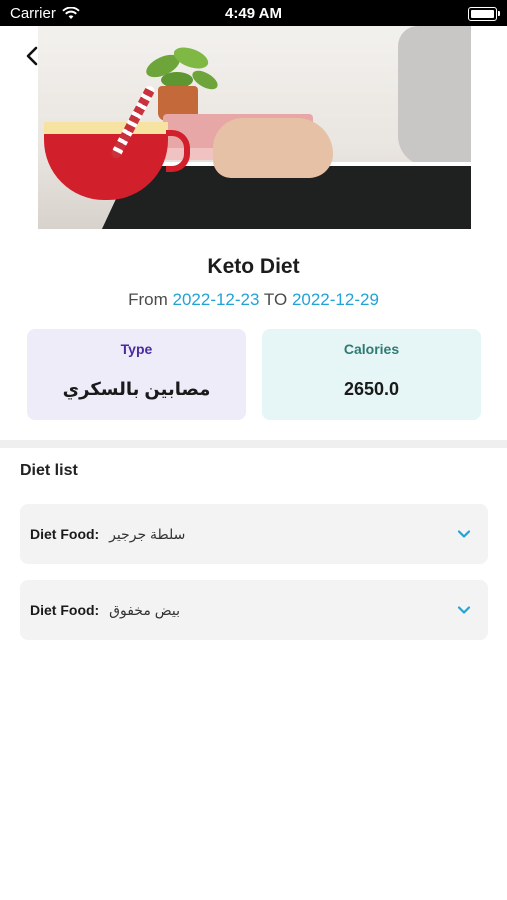 The image size is (507, 900). Describe the element at coordinates (147, 534) in the screenshot. I see `diet-item-value: سلطة جرجير` at that location.